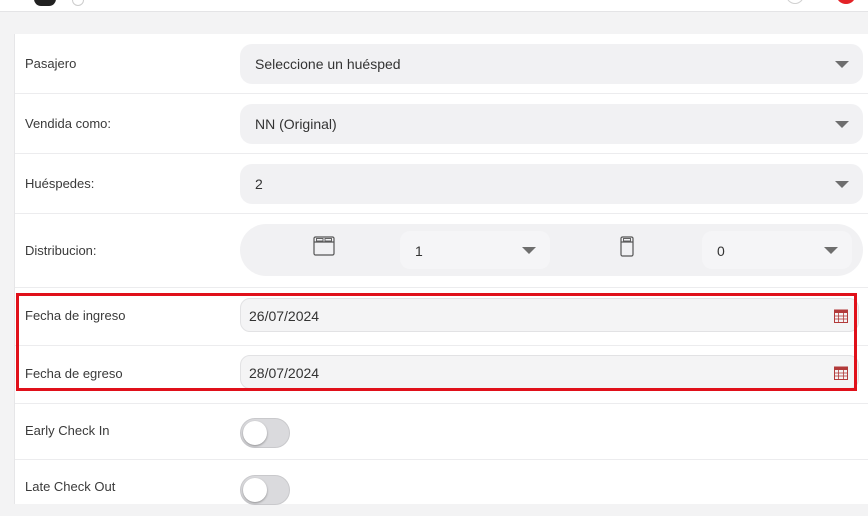 The image size is (868, 516). What do you see at coordinates (70, 486) in the screenshot?
I see `late-check-out-label: Late Check Out` at bounding box center [70, 486].